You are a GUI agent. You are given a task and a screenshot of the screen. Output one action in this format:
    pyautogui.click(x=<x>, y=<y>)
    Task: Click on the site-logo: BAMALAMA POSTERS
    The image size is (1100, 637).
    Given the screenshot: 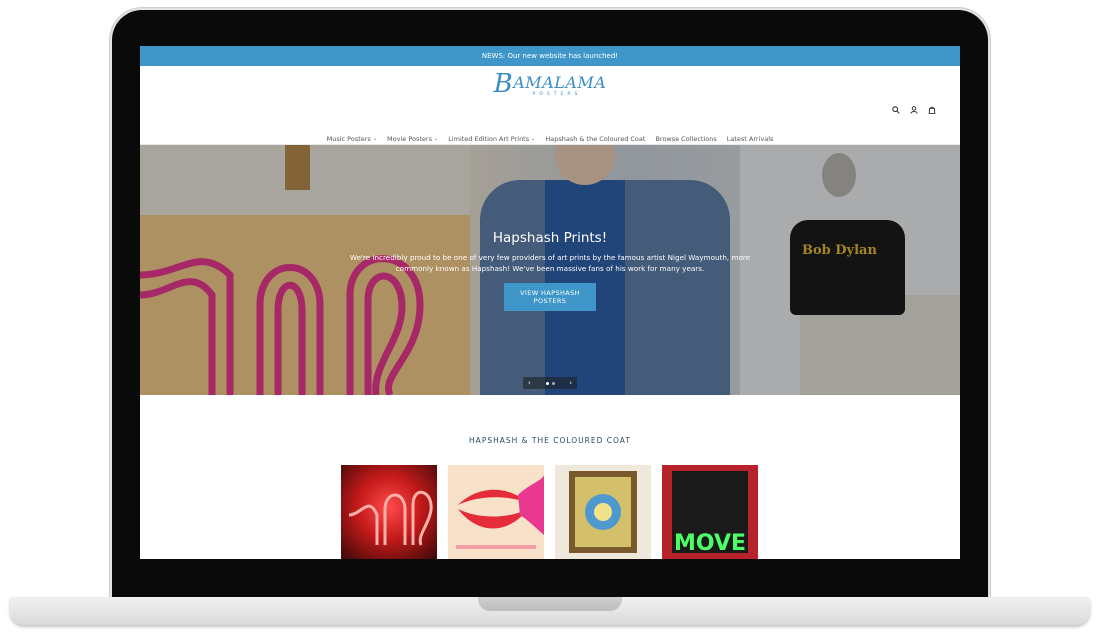 What is the action you would take?
    pyautogui.click(x=550, y=88)
    